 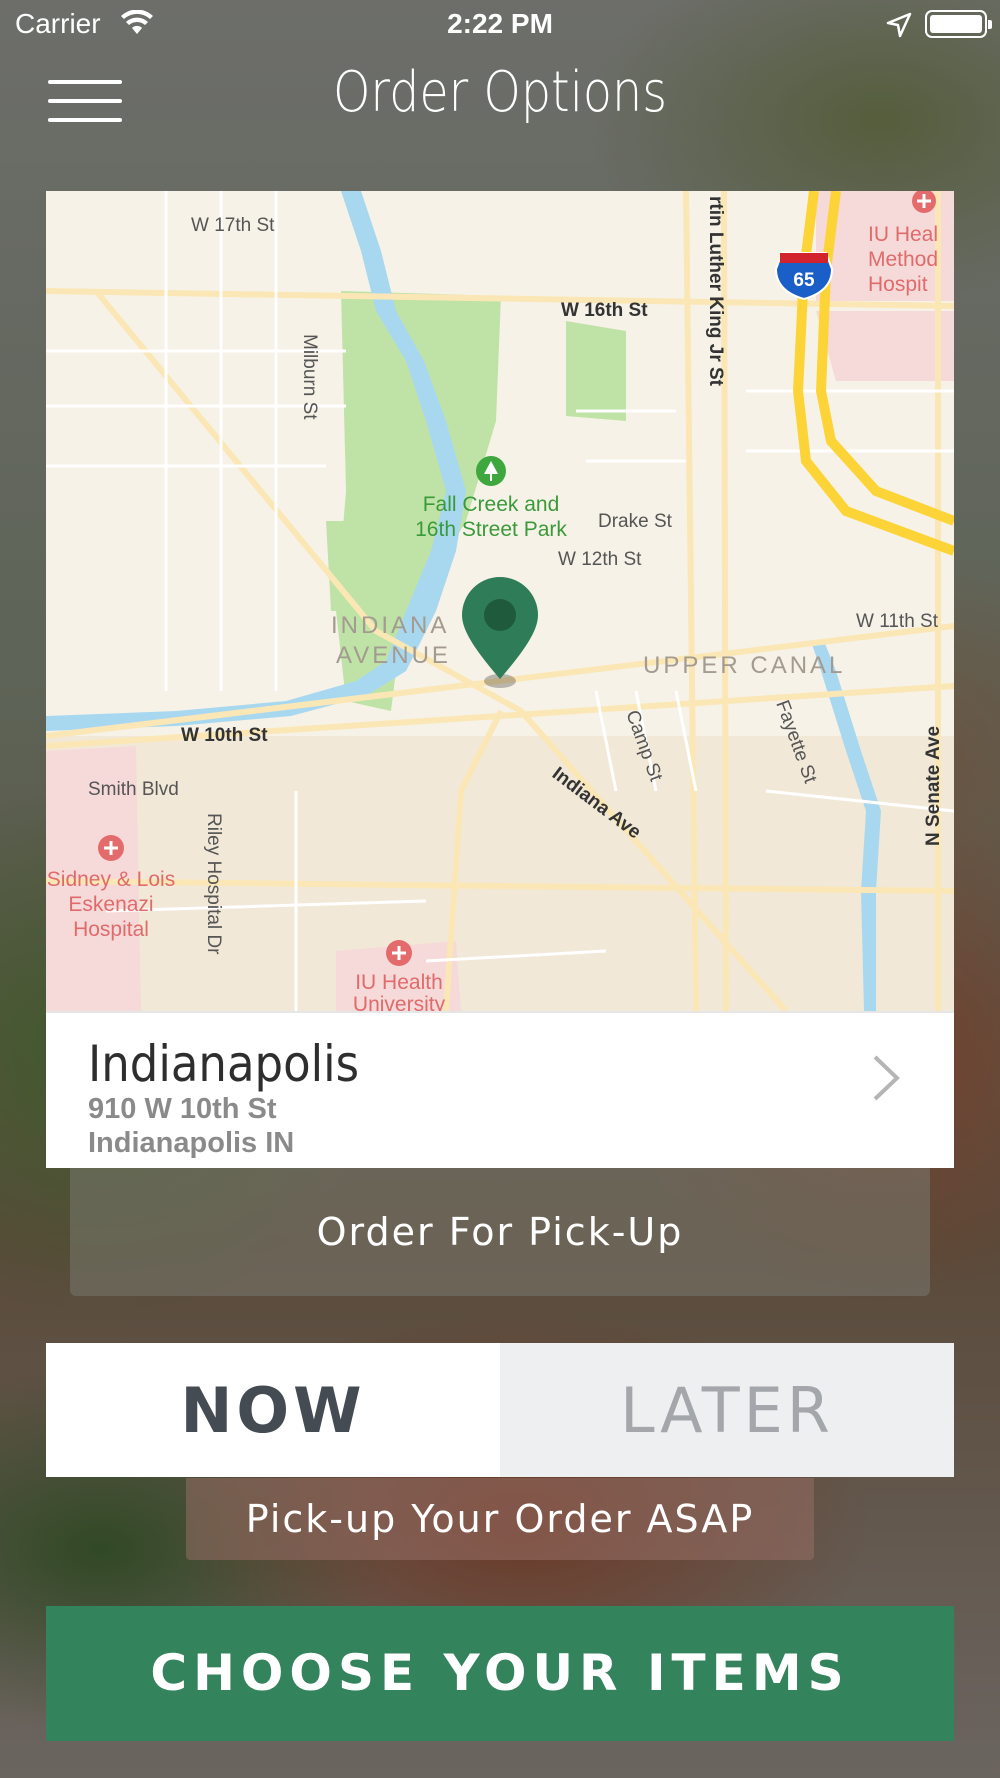 I want to click on svg-text: W 10th St, so click(x=224, y=735).